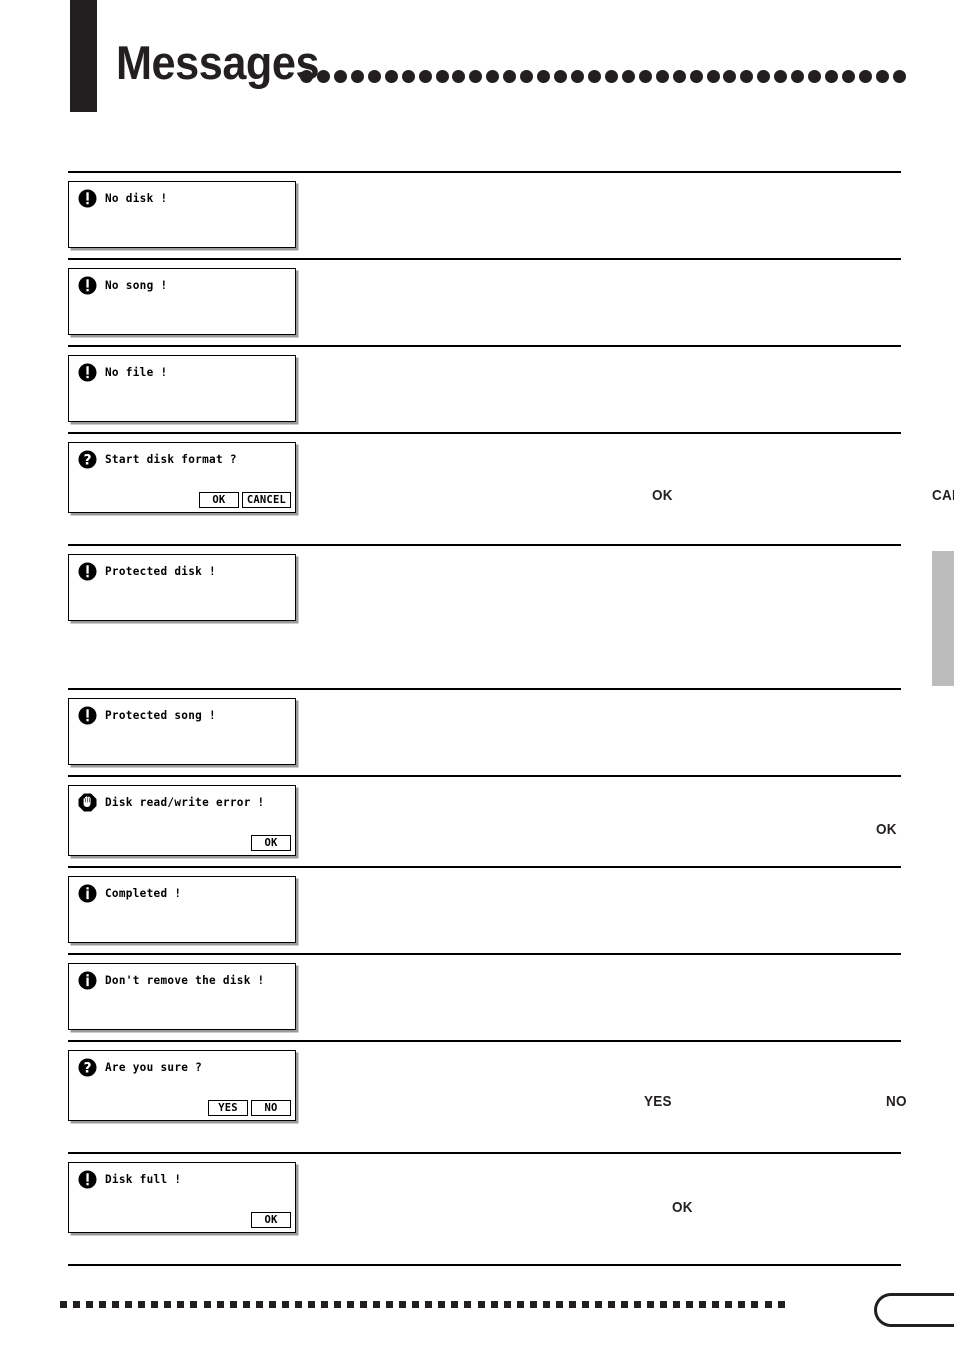  I want to click on lcd-dialog-header: No song !, so click(182, 282).